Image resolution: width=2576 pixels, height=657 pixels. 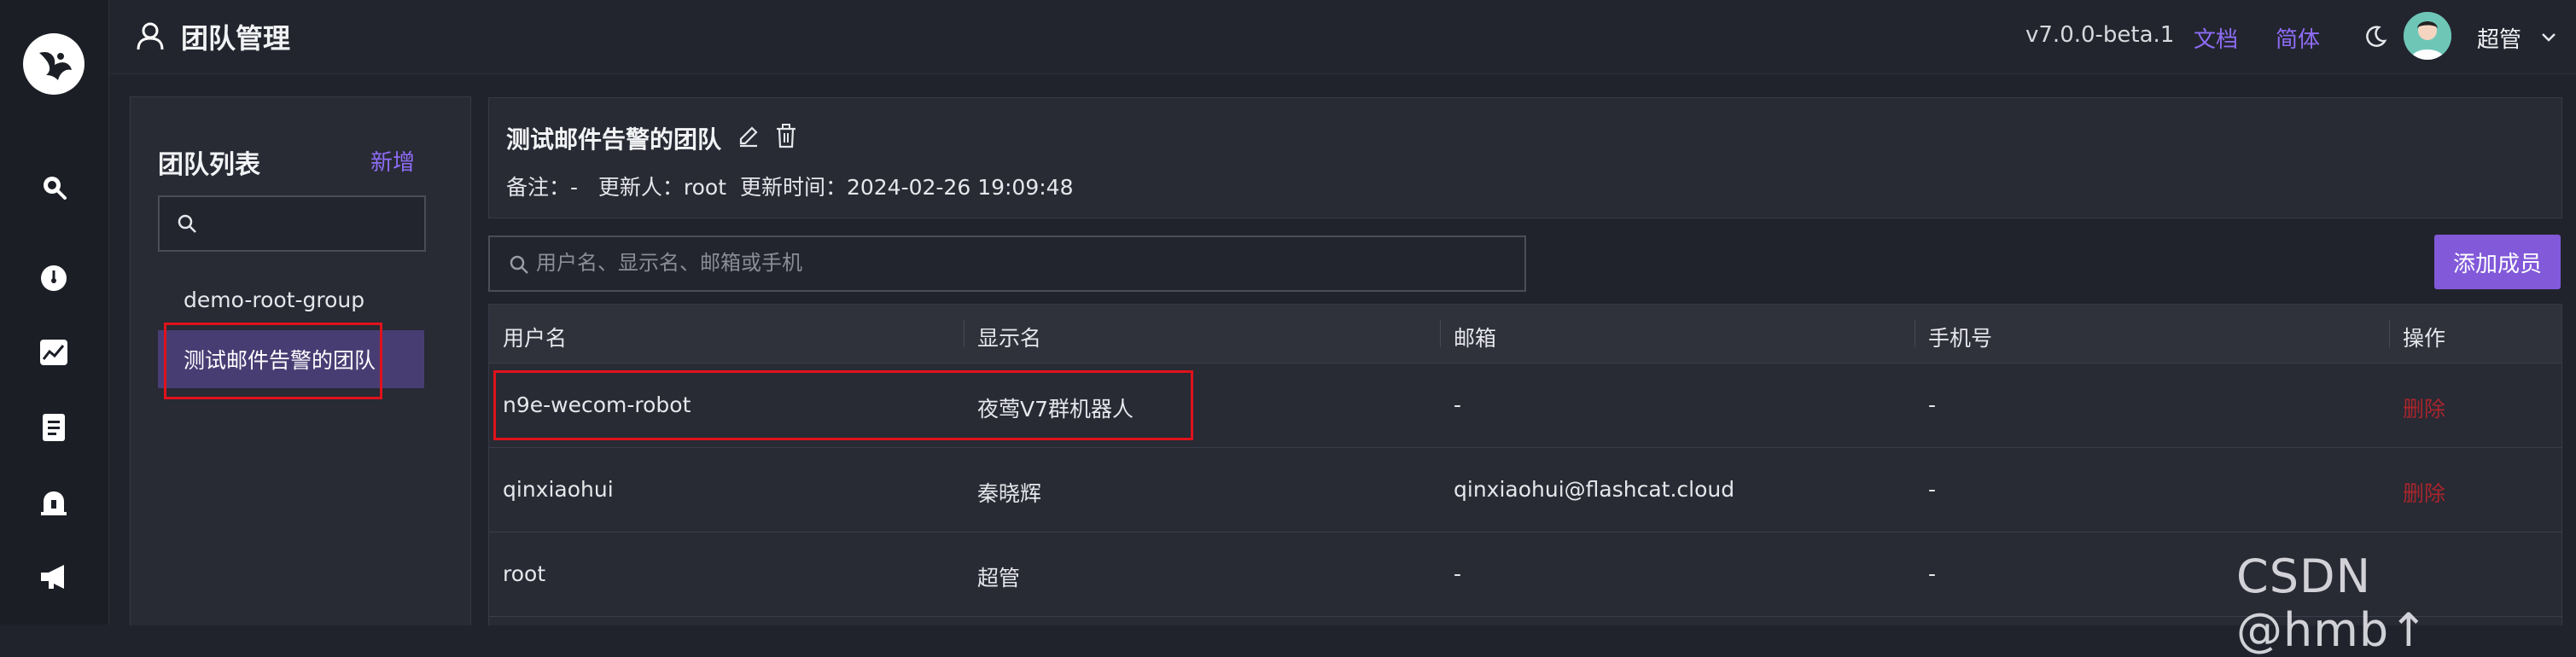 I want to click on delete-trash-icon, so click(x=786, y=135).